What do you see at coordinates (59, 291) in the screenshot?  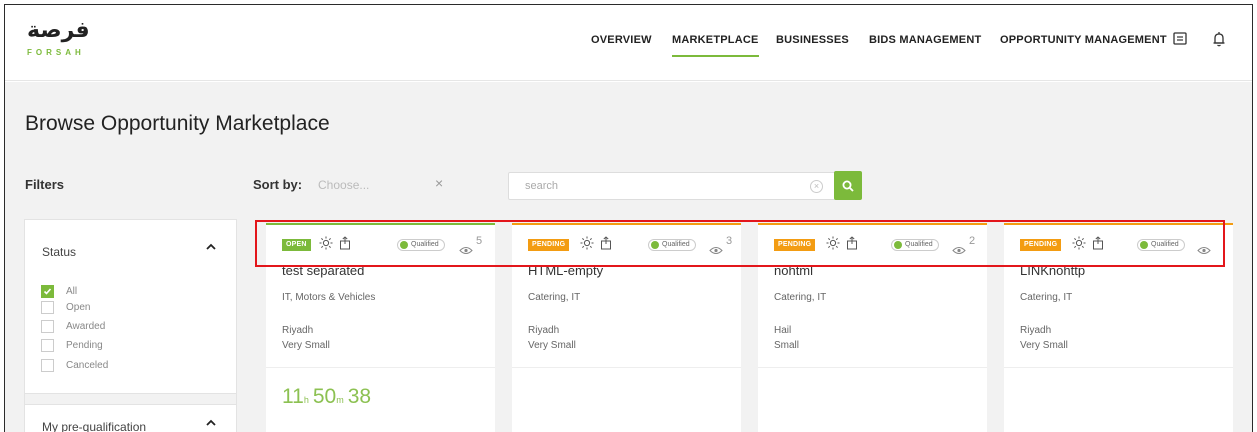 I see `status-option-all: All` at bounding box center [59, 291].